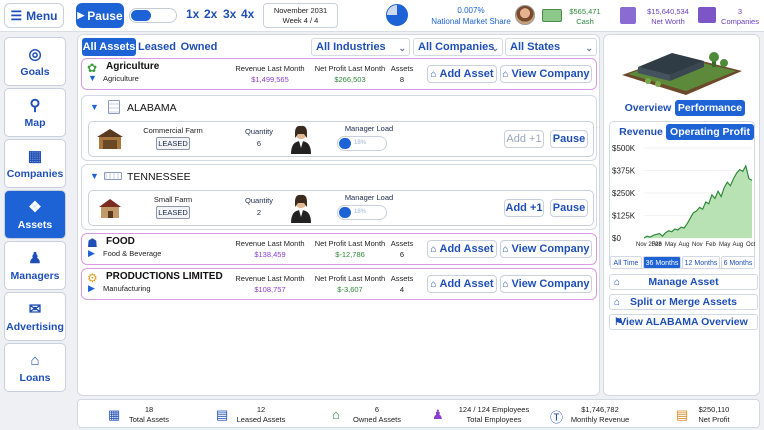  I want to click on y-tick-label: $375K, so click(624, 171).